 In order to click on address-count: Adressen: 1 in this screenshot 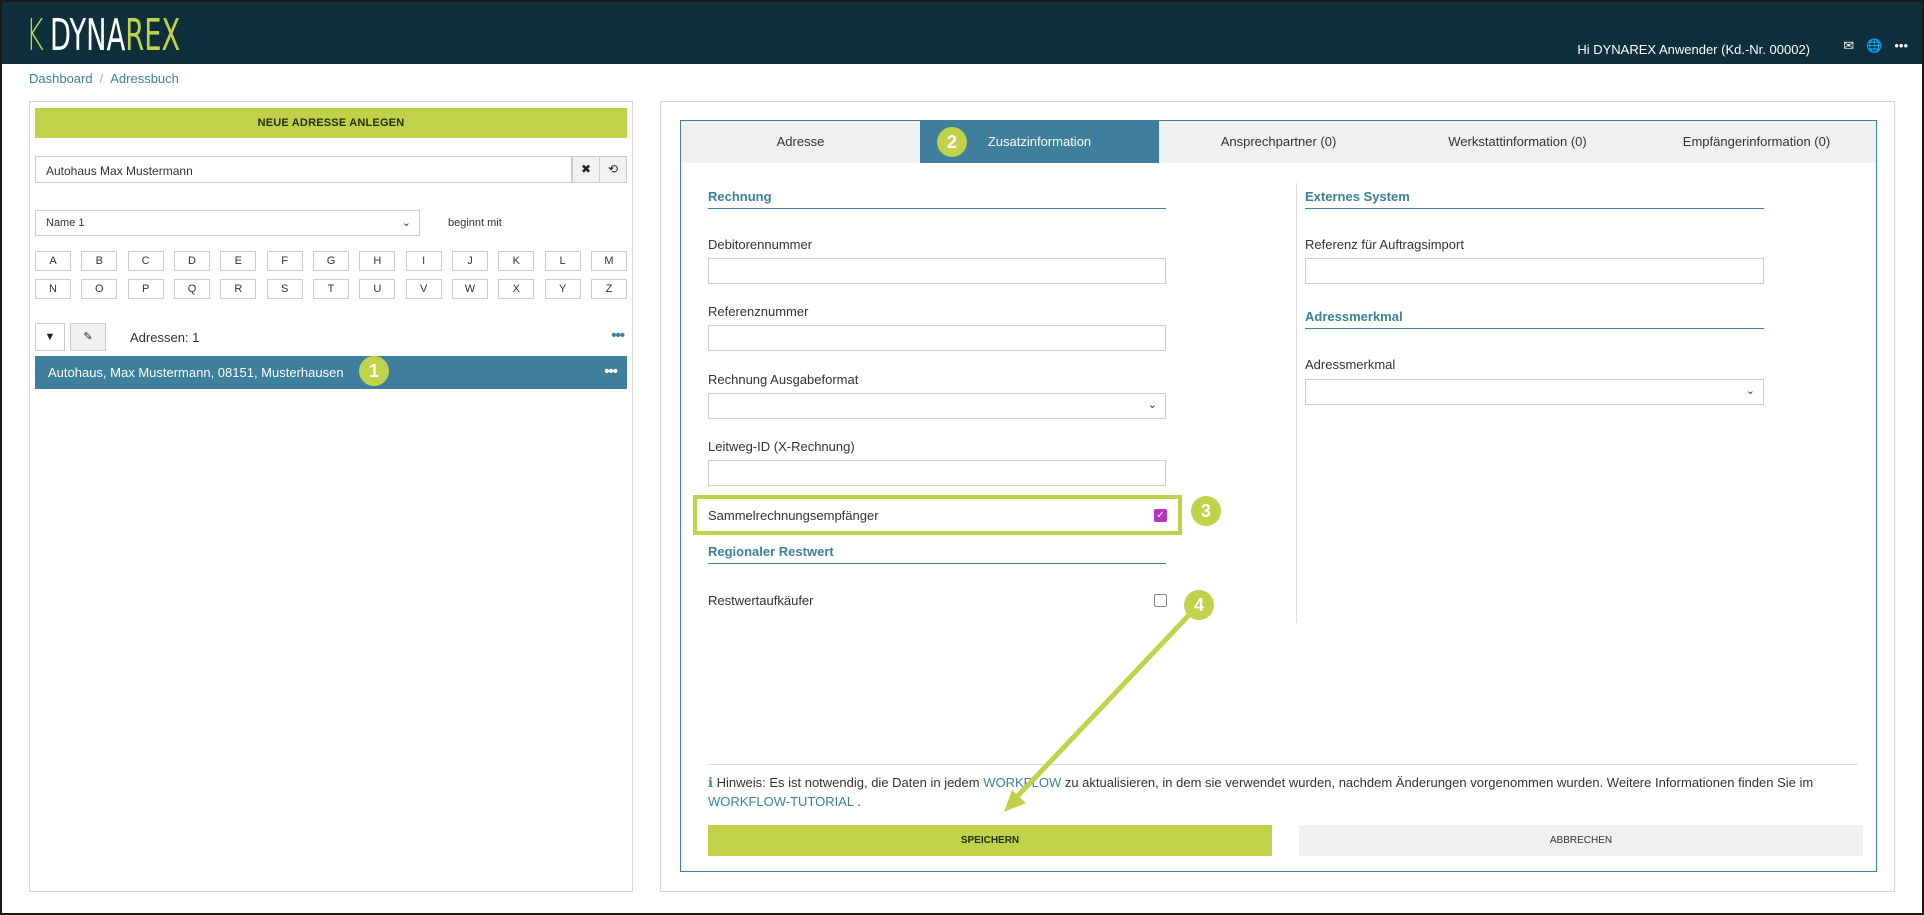, I will do `click(165, 337)`.